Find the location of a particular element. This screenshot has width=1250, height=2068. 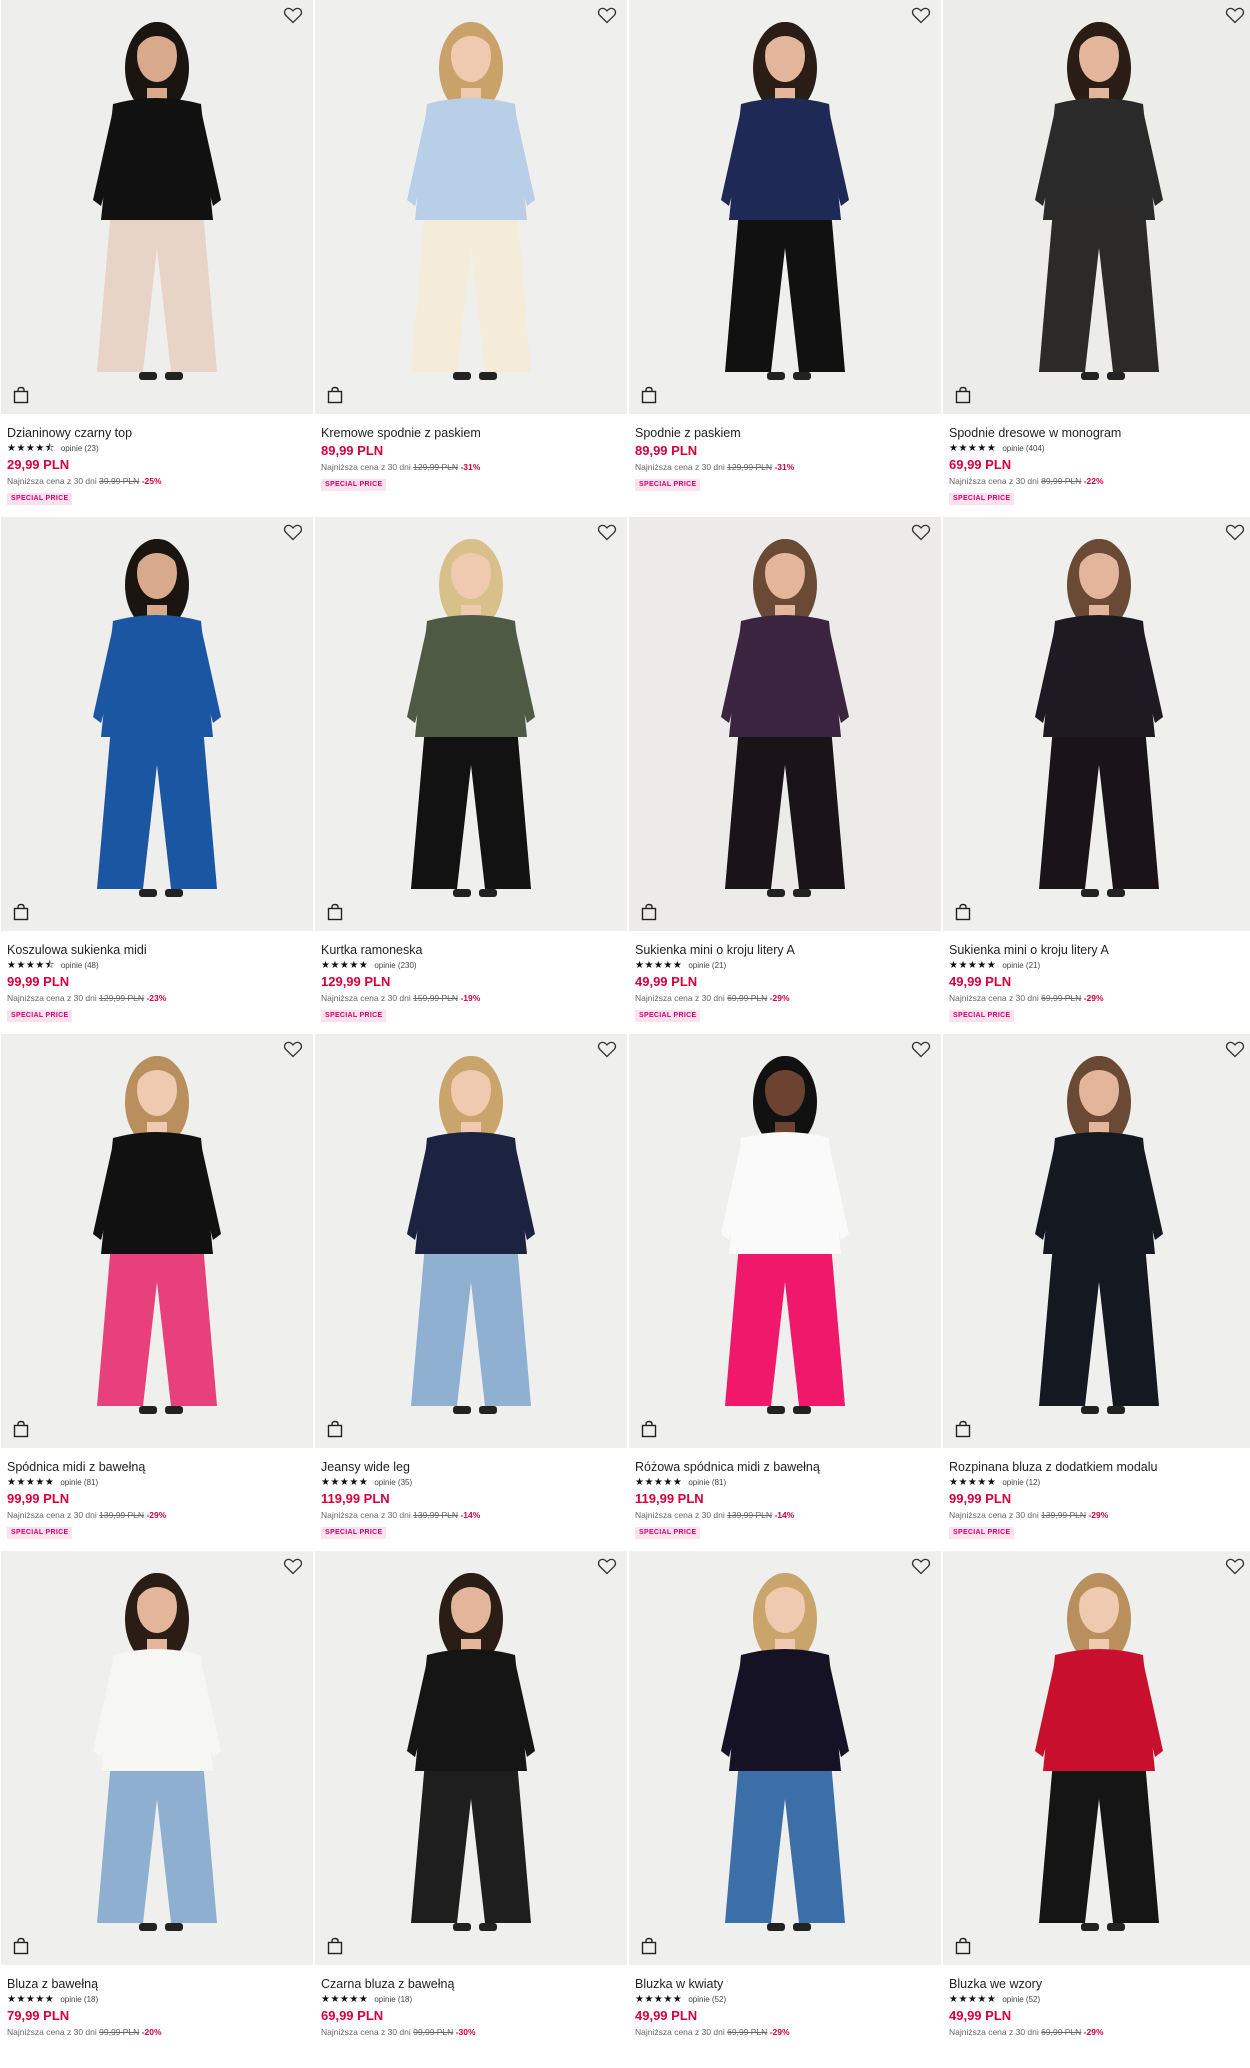

product-name: Dzianinowy czarny top is located at coordinates (160, 433).